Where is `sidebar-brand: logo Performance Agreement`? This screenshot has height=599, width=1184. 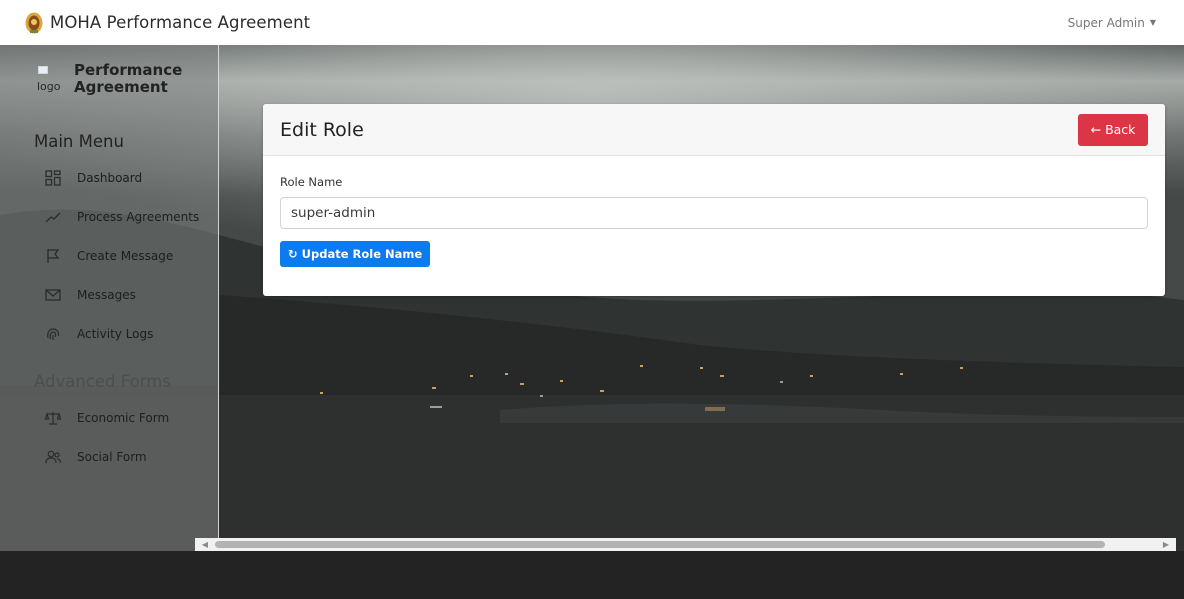 sidebar-brand: logo Performance Agreement is located at coordinates (110, 79).